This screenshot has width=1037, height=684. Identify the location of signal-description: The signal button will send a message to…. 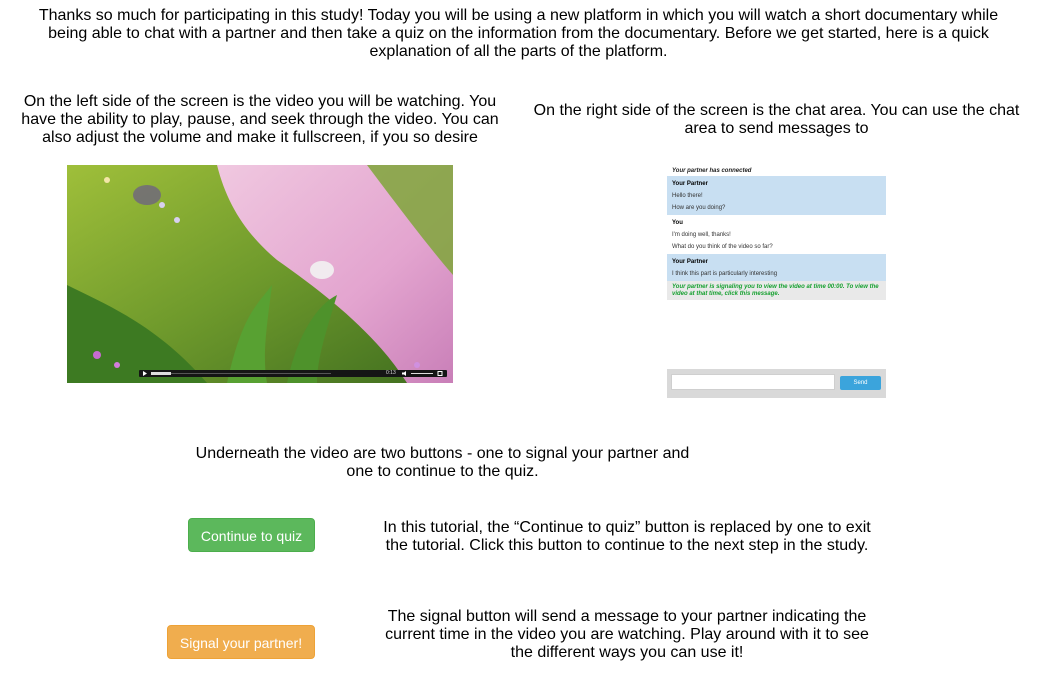
(627, 634).